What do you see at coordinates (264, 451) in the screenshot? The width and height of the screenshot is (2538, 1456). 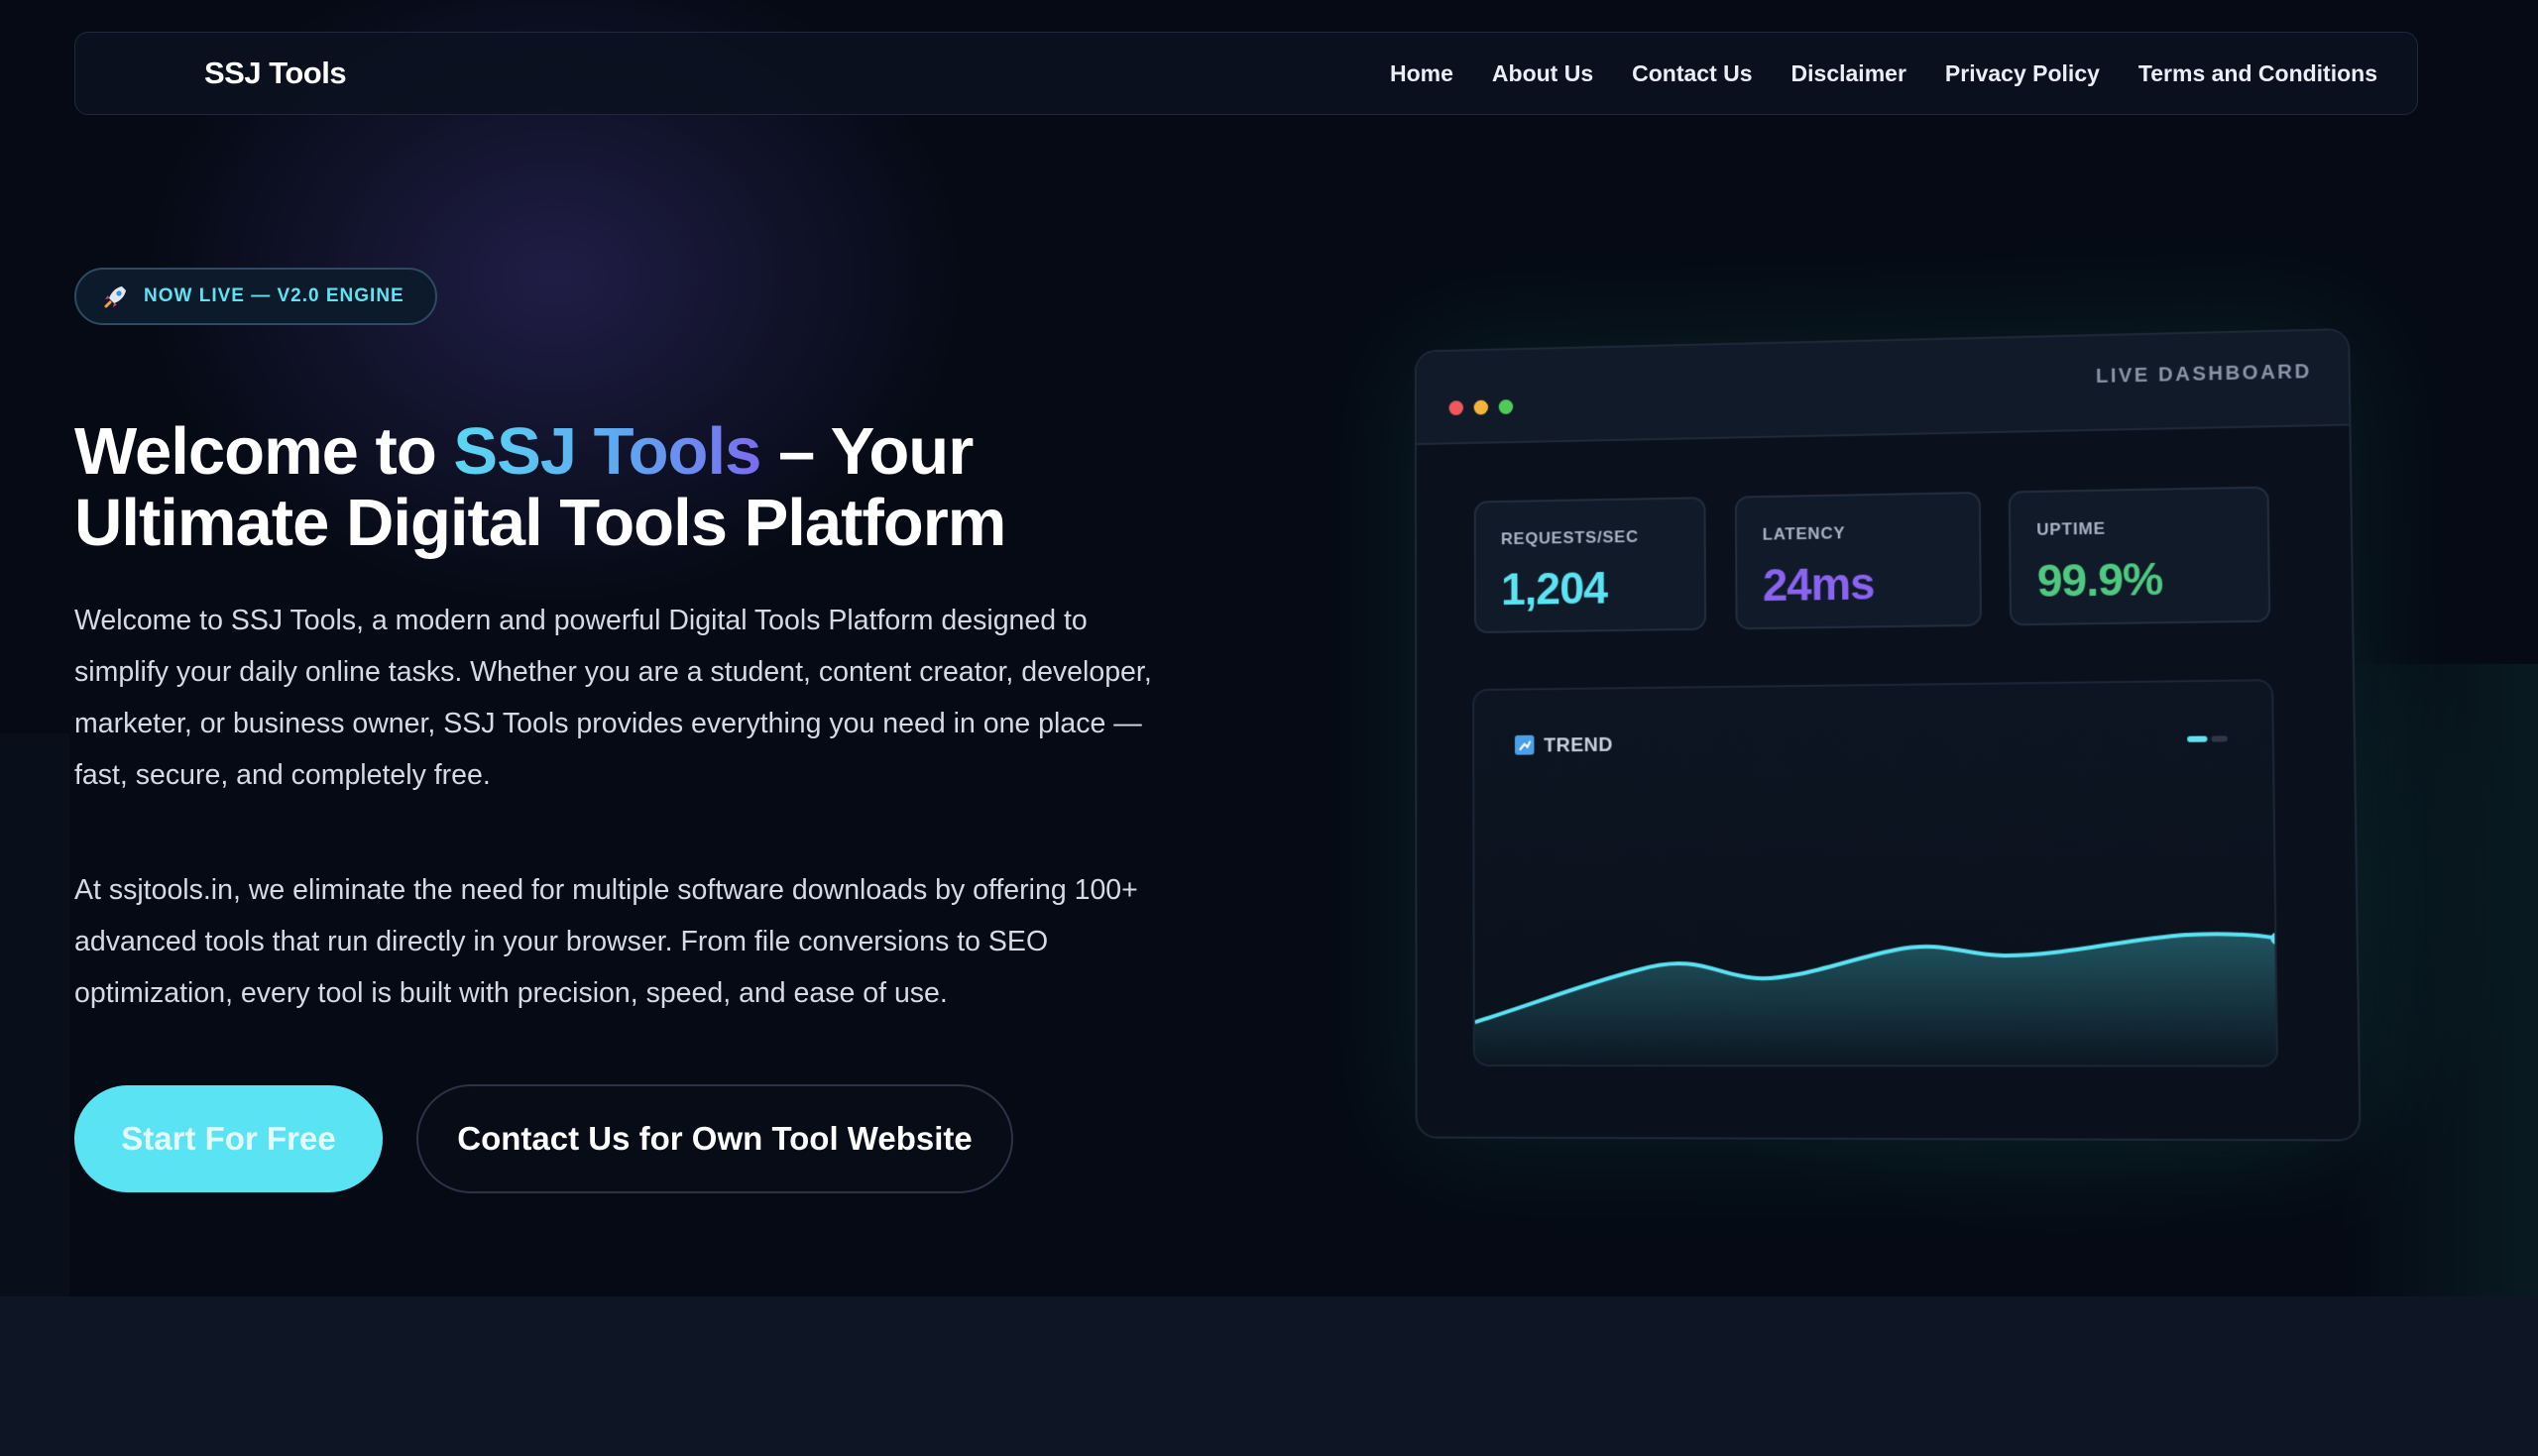 I see `hero-title-prefix: Welcome to` at bounding box center [264, 451].